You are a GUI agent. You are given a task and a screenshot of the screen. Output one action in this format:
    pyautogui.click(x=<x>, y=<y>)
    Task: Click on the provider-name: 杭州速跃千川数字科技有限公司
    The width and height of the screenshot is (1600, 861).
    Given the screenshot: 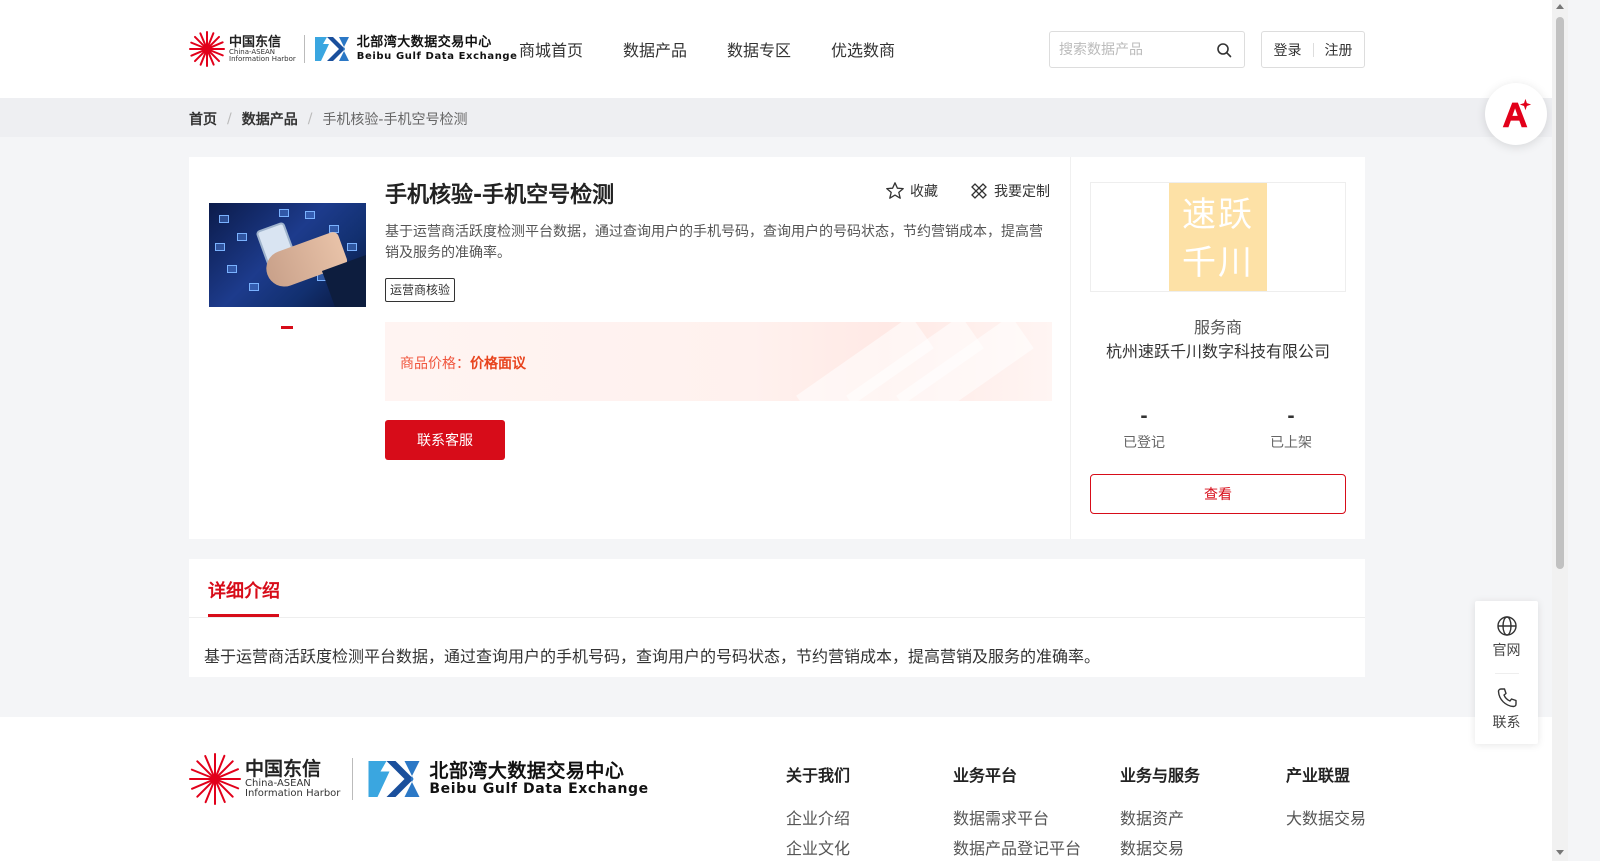 What is the action you would take?
    pyautogui.click(x=1217, y=351)
    